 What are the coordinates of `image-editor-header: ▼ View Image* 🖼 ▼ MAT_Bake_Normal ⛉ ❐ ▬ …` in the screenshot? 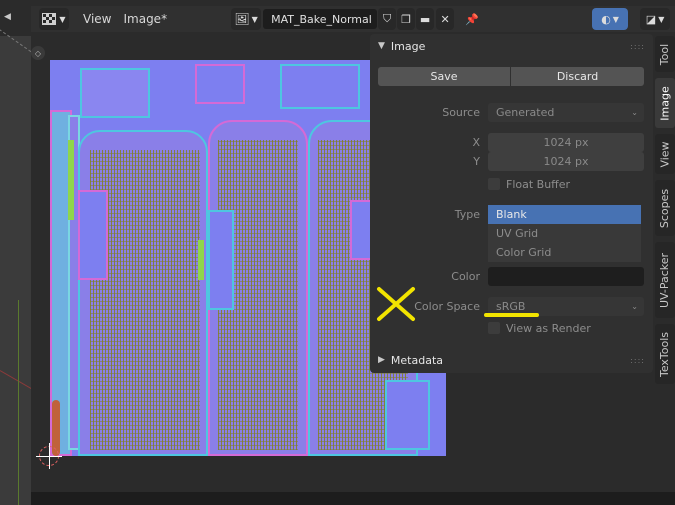 It's located at (353, 19).